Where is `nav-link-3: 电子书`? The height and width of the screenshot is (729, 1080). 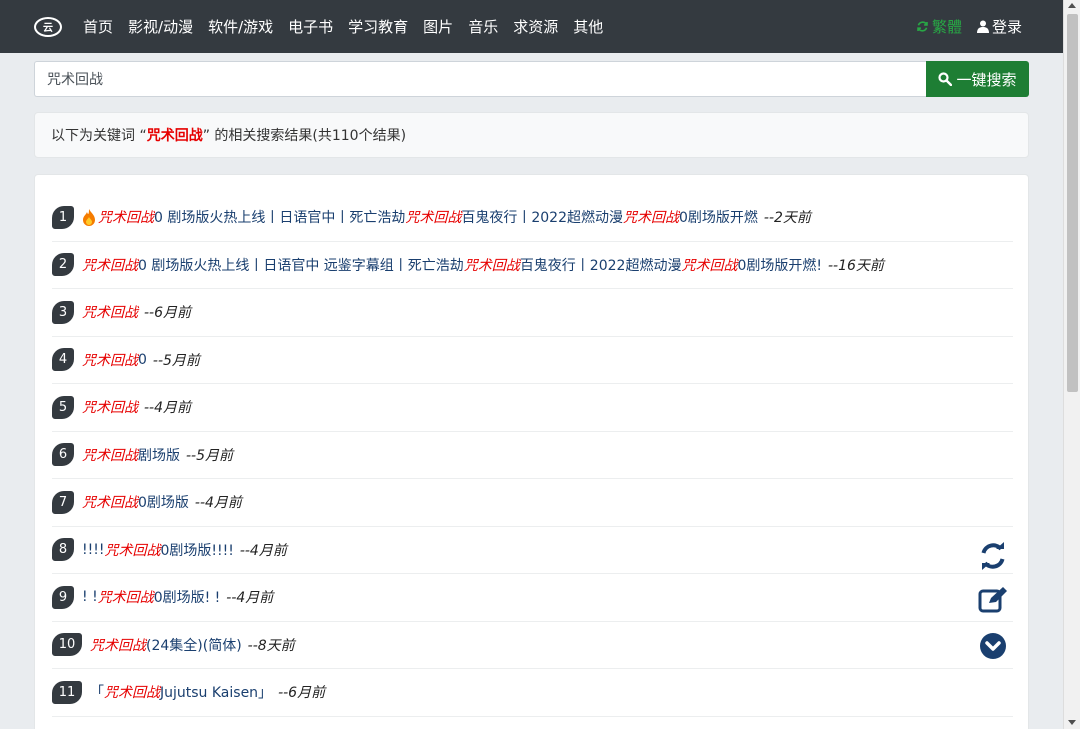 nav-link-3: 电子书 is located at coordinates (310, 26).